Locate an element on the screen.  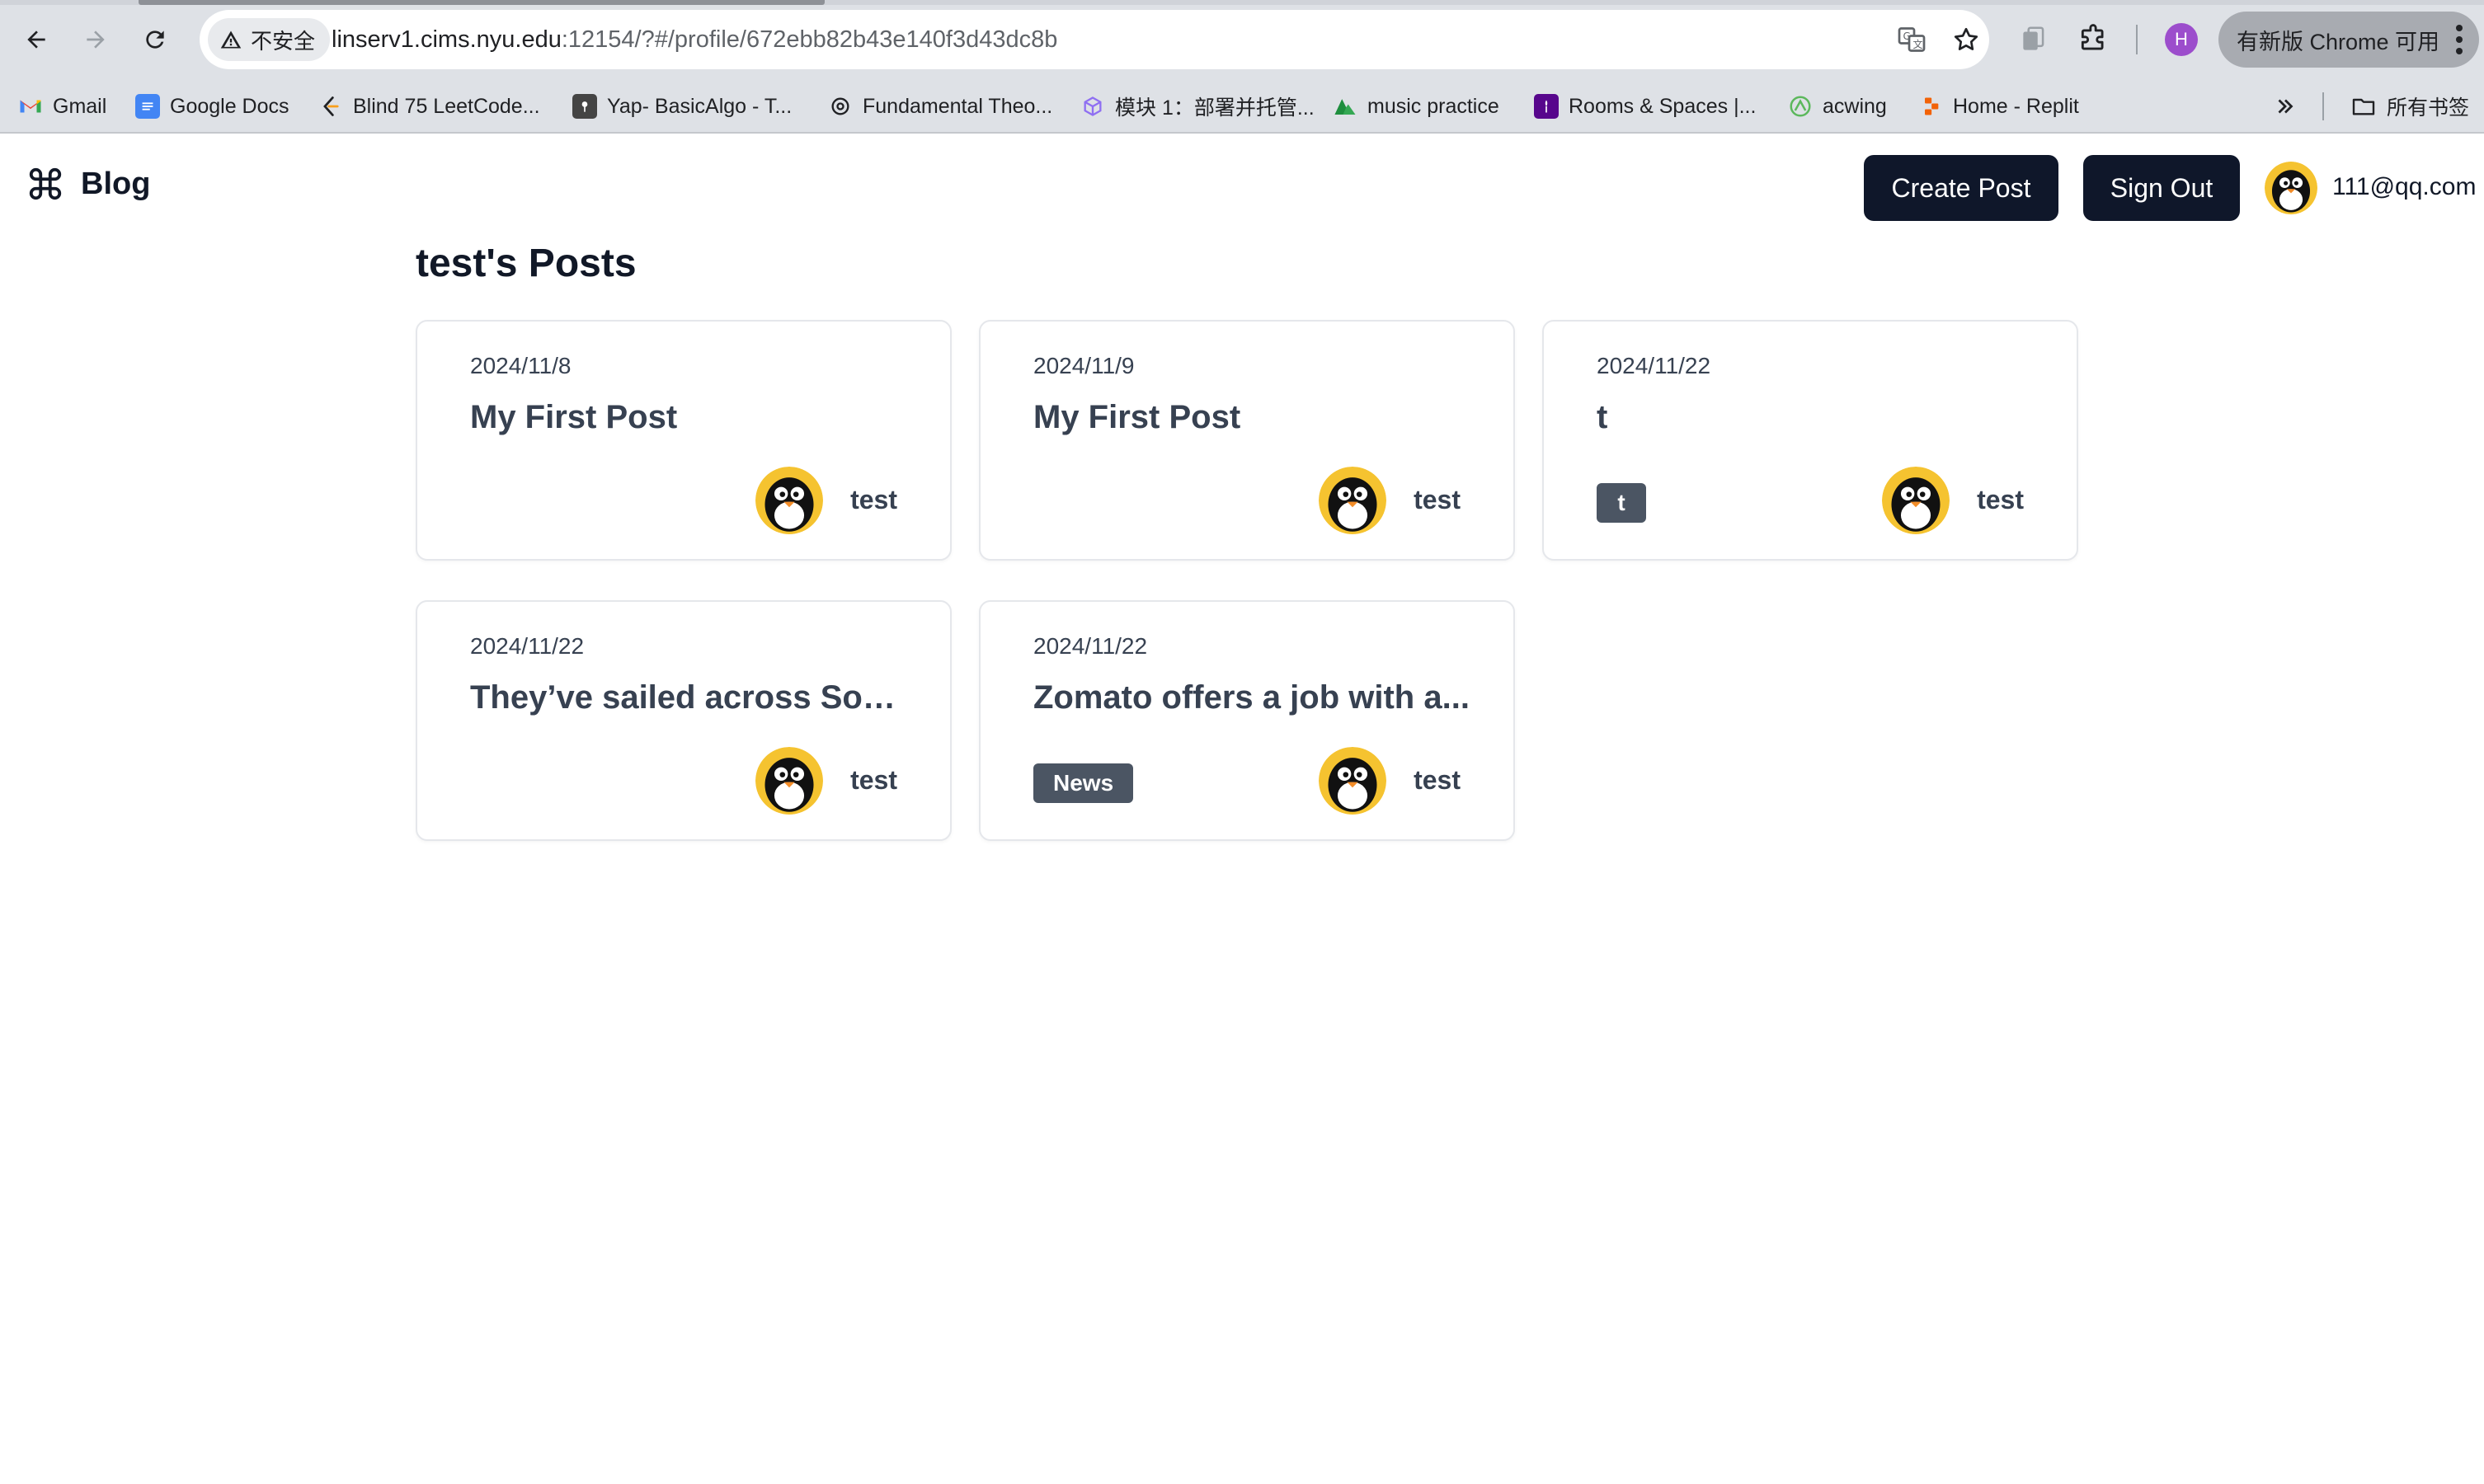
bookmark-google-docs: Google Docs is located at coordinates (212, 106).